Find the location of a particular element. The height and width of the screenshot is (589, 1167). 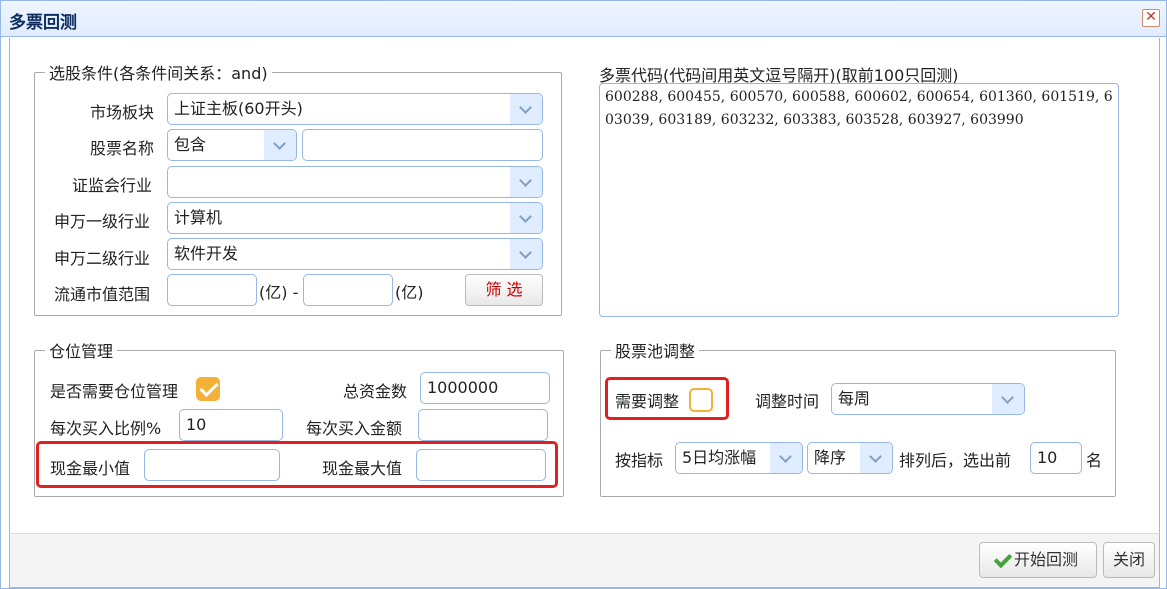

buy-amount-label: 每次买入金额 is located at coordinates (354, 428).